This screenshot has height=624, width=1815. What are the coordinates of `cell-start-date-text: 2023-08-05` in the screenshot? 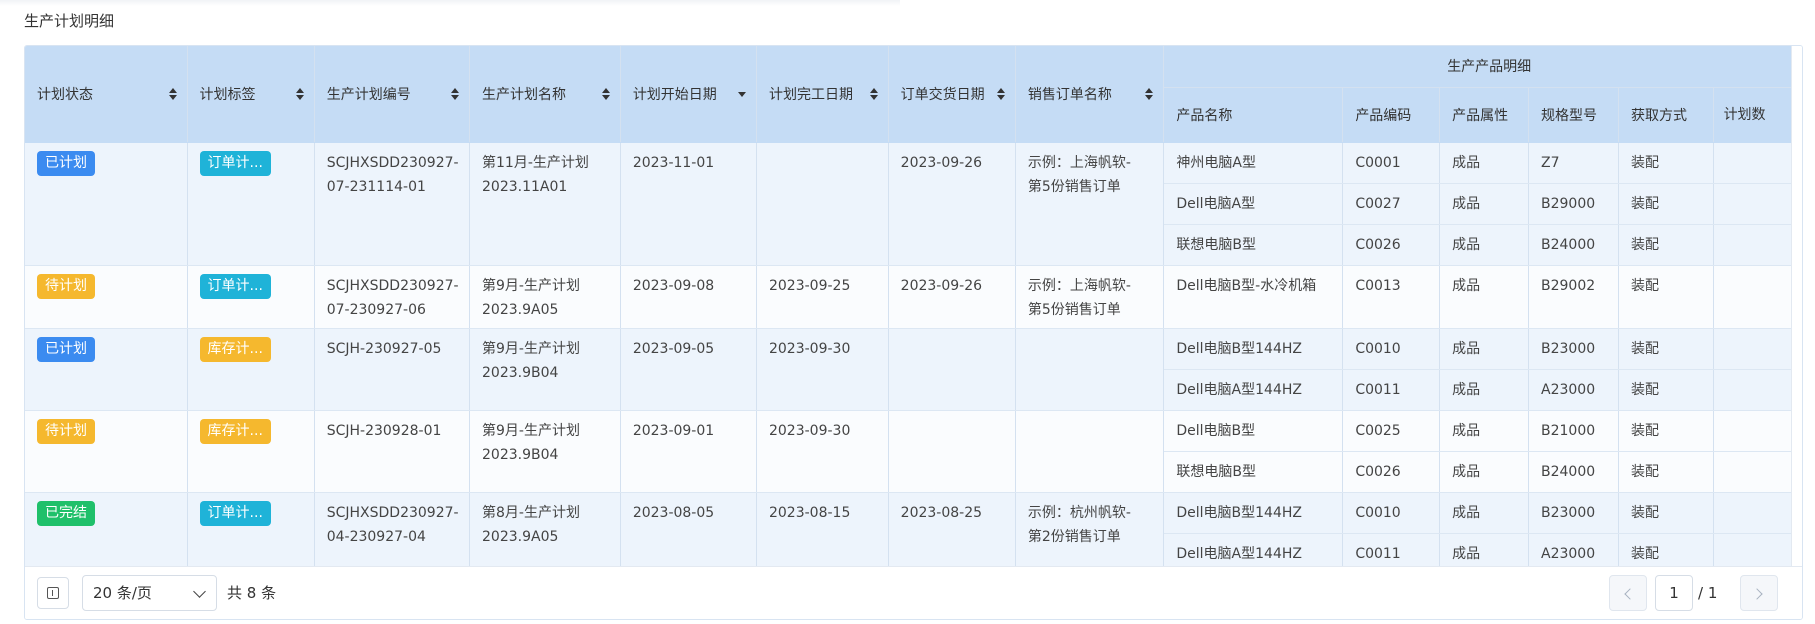 It's located at (673, 512).